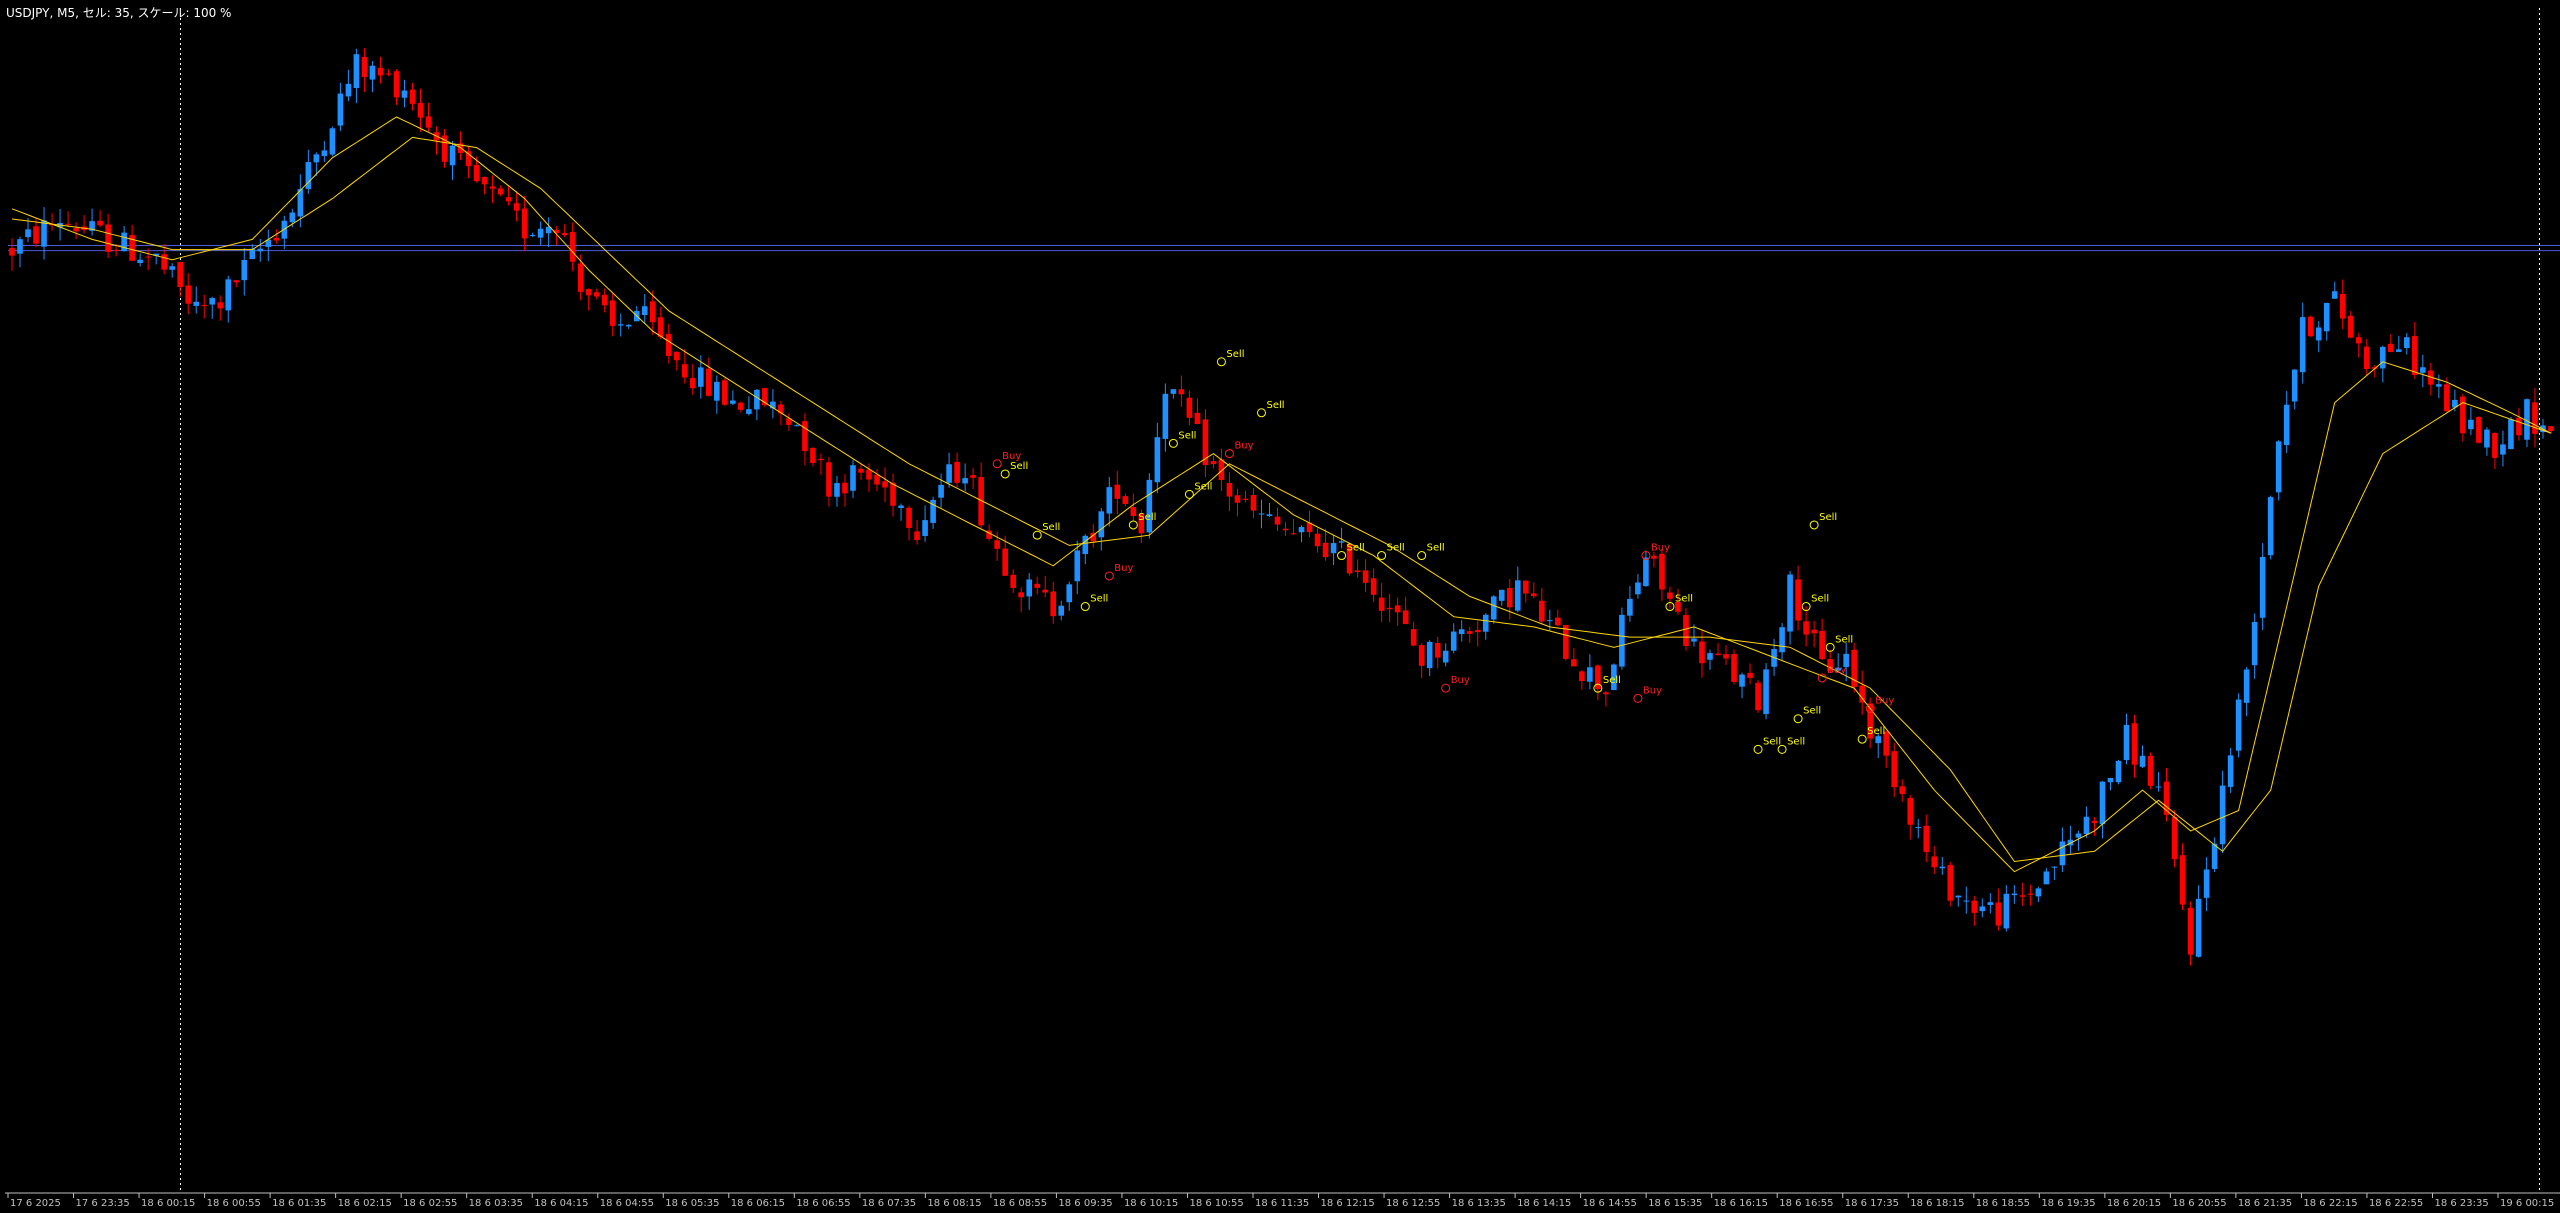 The height and width of the screenshot is (1213, 2560). What do you see at coordinates (1741, 1203) in the screenshot?
I see `time-tick-label: 18 6 16:15` at bounding box center [1741, 1203].